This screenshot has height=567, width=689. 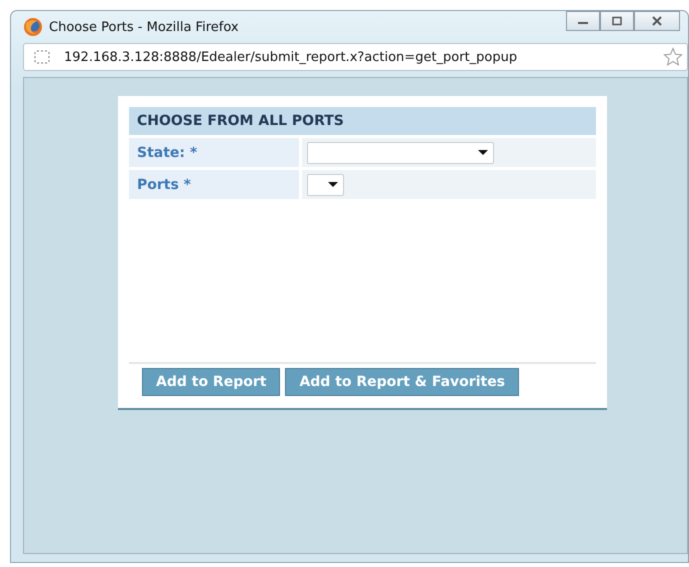 What do you see at coordinates (402, 382) in the screenshot?
I see `action-button: Add to Report & Favorites` at bounding box center [402, 382].